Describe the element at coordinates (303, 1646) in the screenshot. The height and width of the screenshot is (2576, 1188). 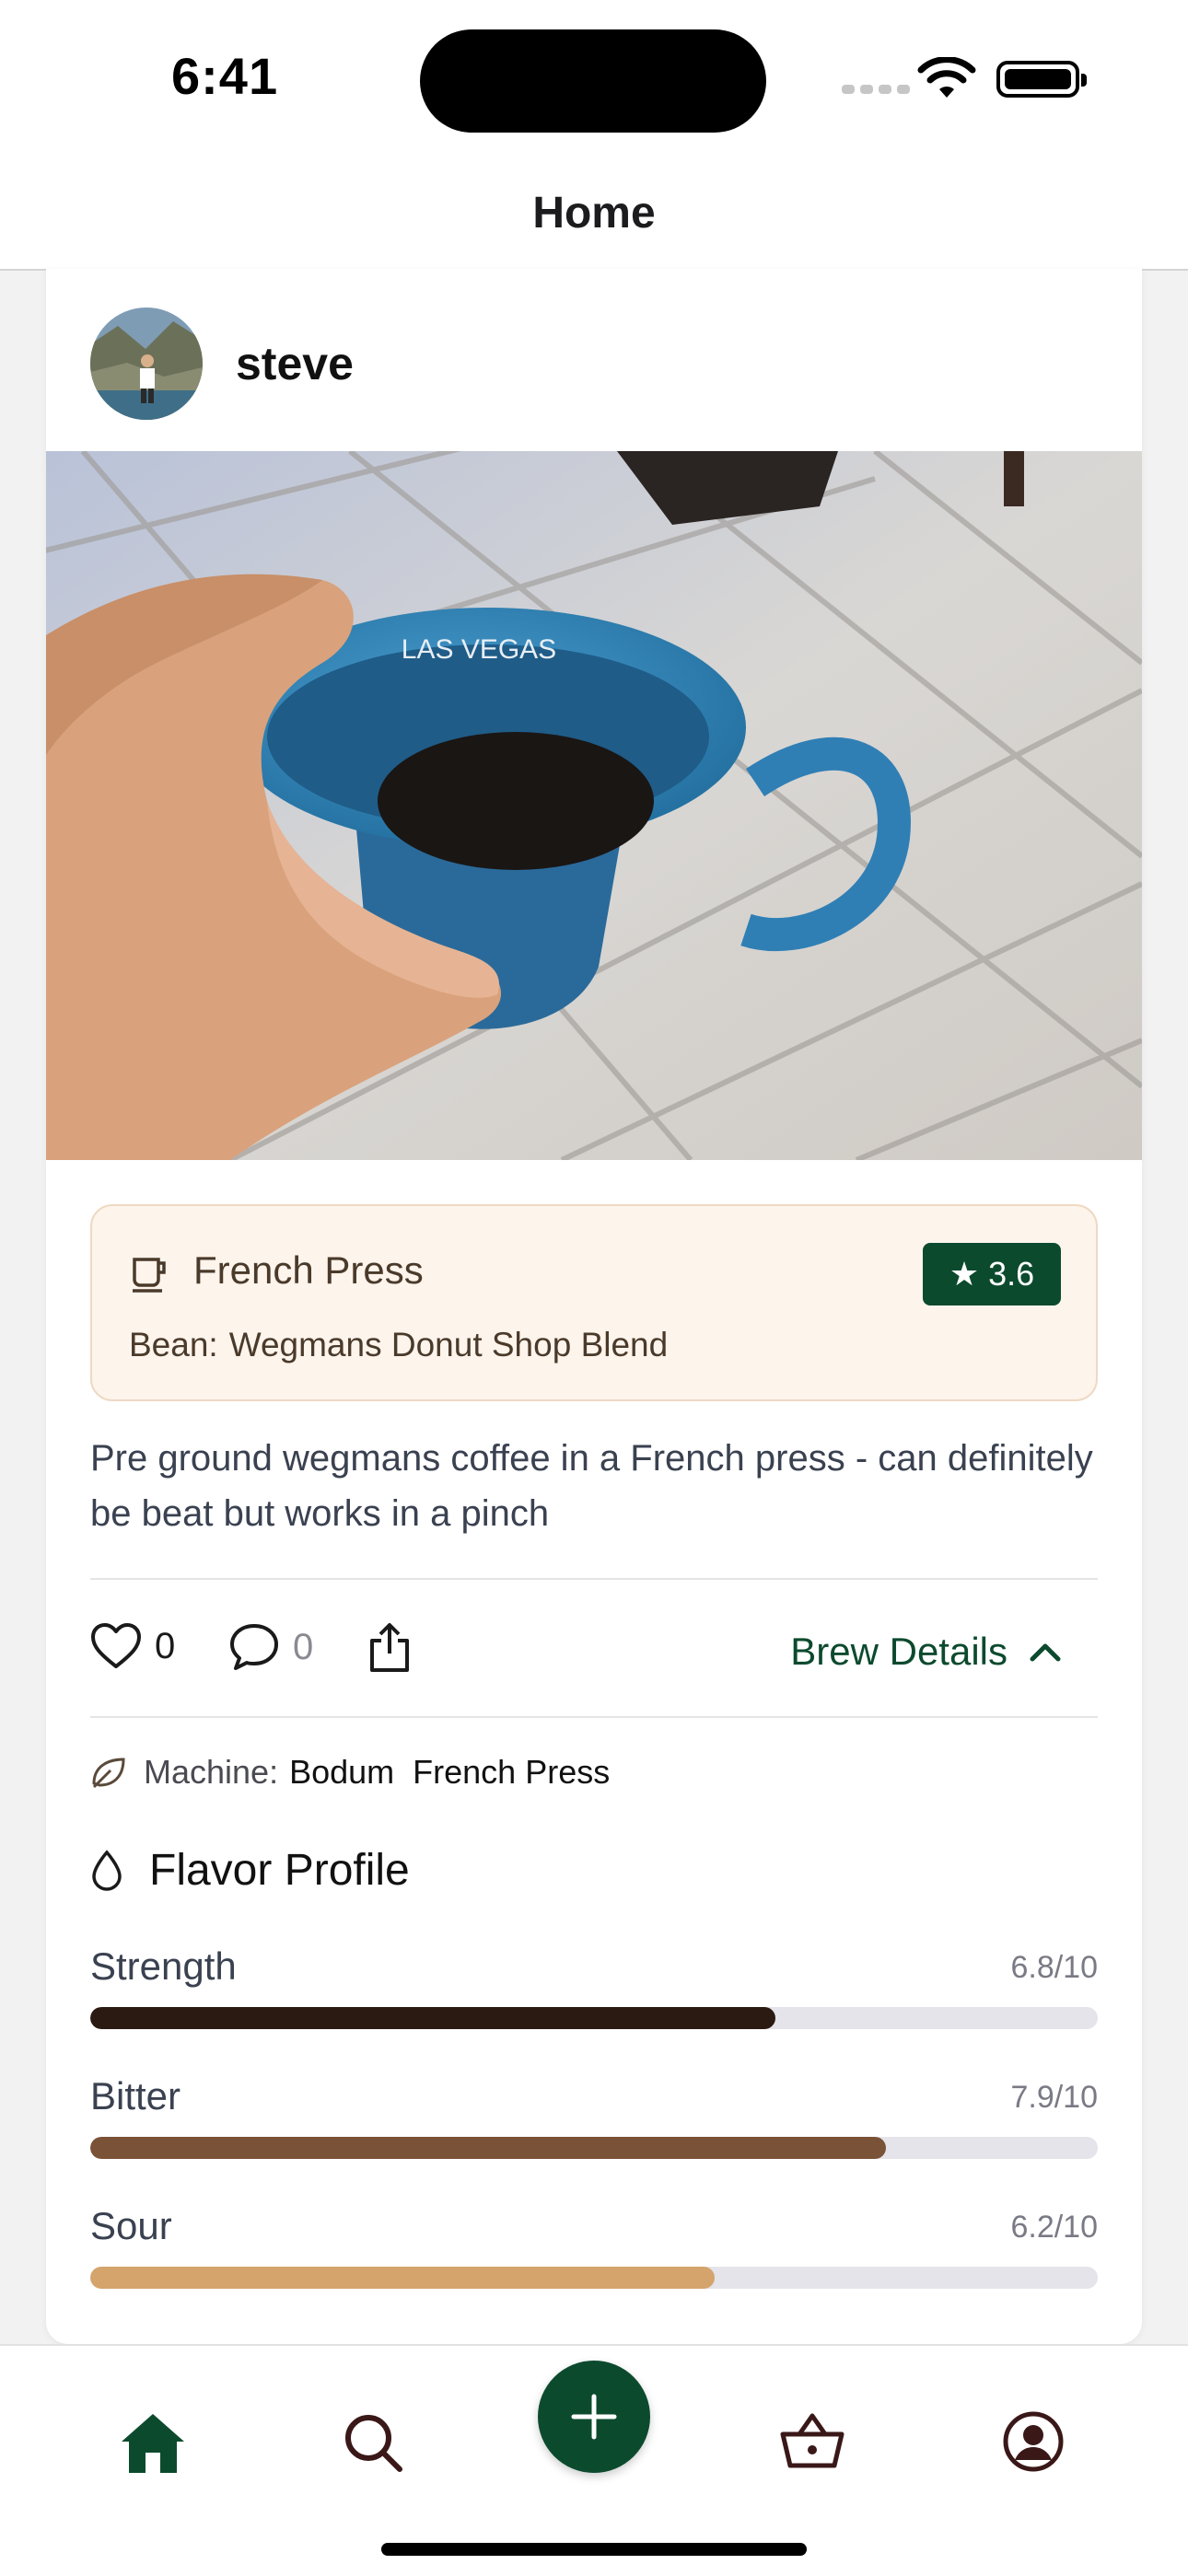
I see `comment-count: 0` at that location.